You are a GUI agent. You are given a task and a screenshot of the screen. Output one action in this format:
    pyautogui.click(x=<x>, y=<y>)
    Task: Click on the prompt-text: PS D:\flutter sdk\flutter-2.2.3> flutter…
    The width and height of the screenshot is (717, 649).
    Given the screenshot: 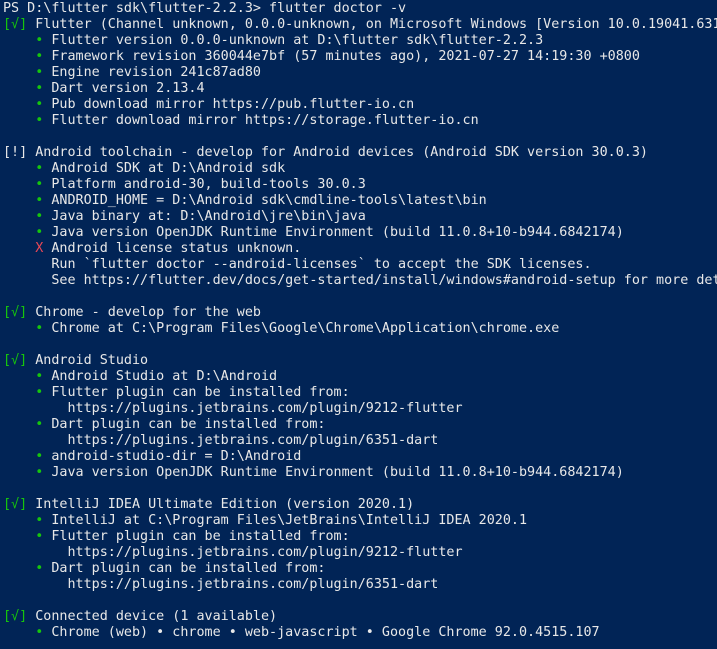 What is the action you would take?
    pyautogui.click(x=205, y=8)
    